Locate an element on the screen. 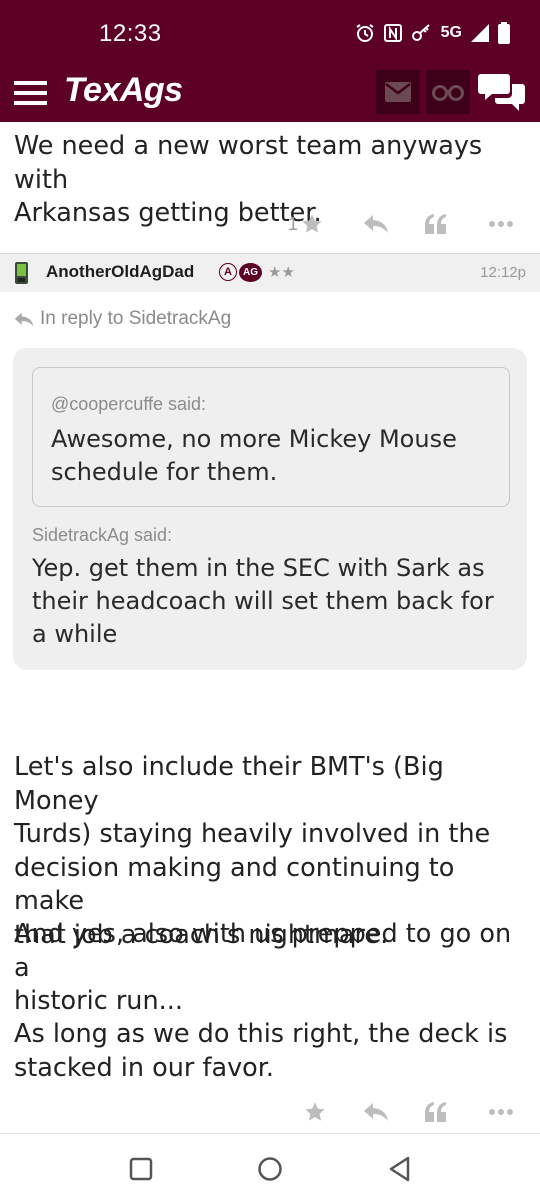 This screenshot has height=1201, width=540. text-line: Turds) staying heavily involved in the is located at coordinates (252, 834).